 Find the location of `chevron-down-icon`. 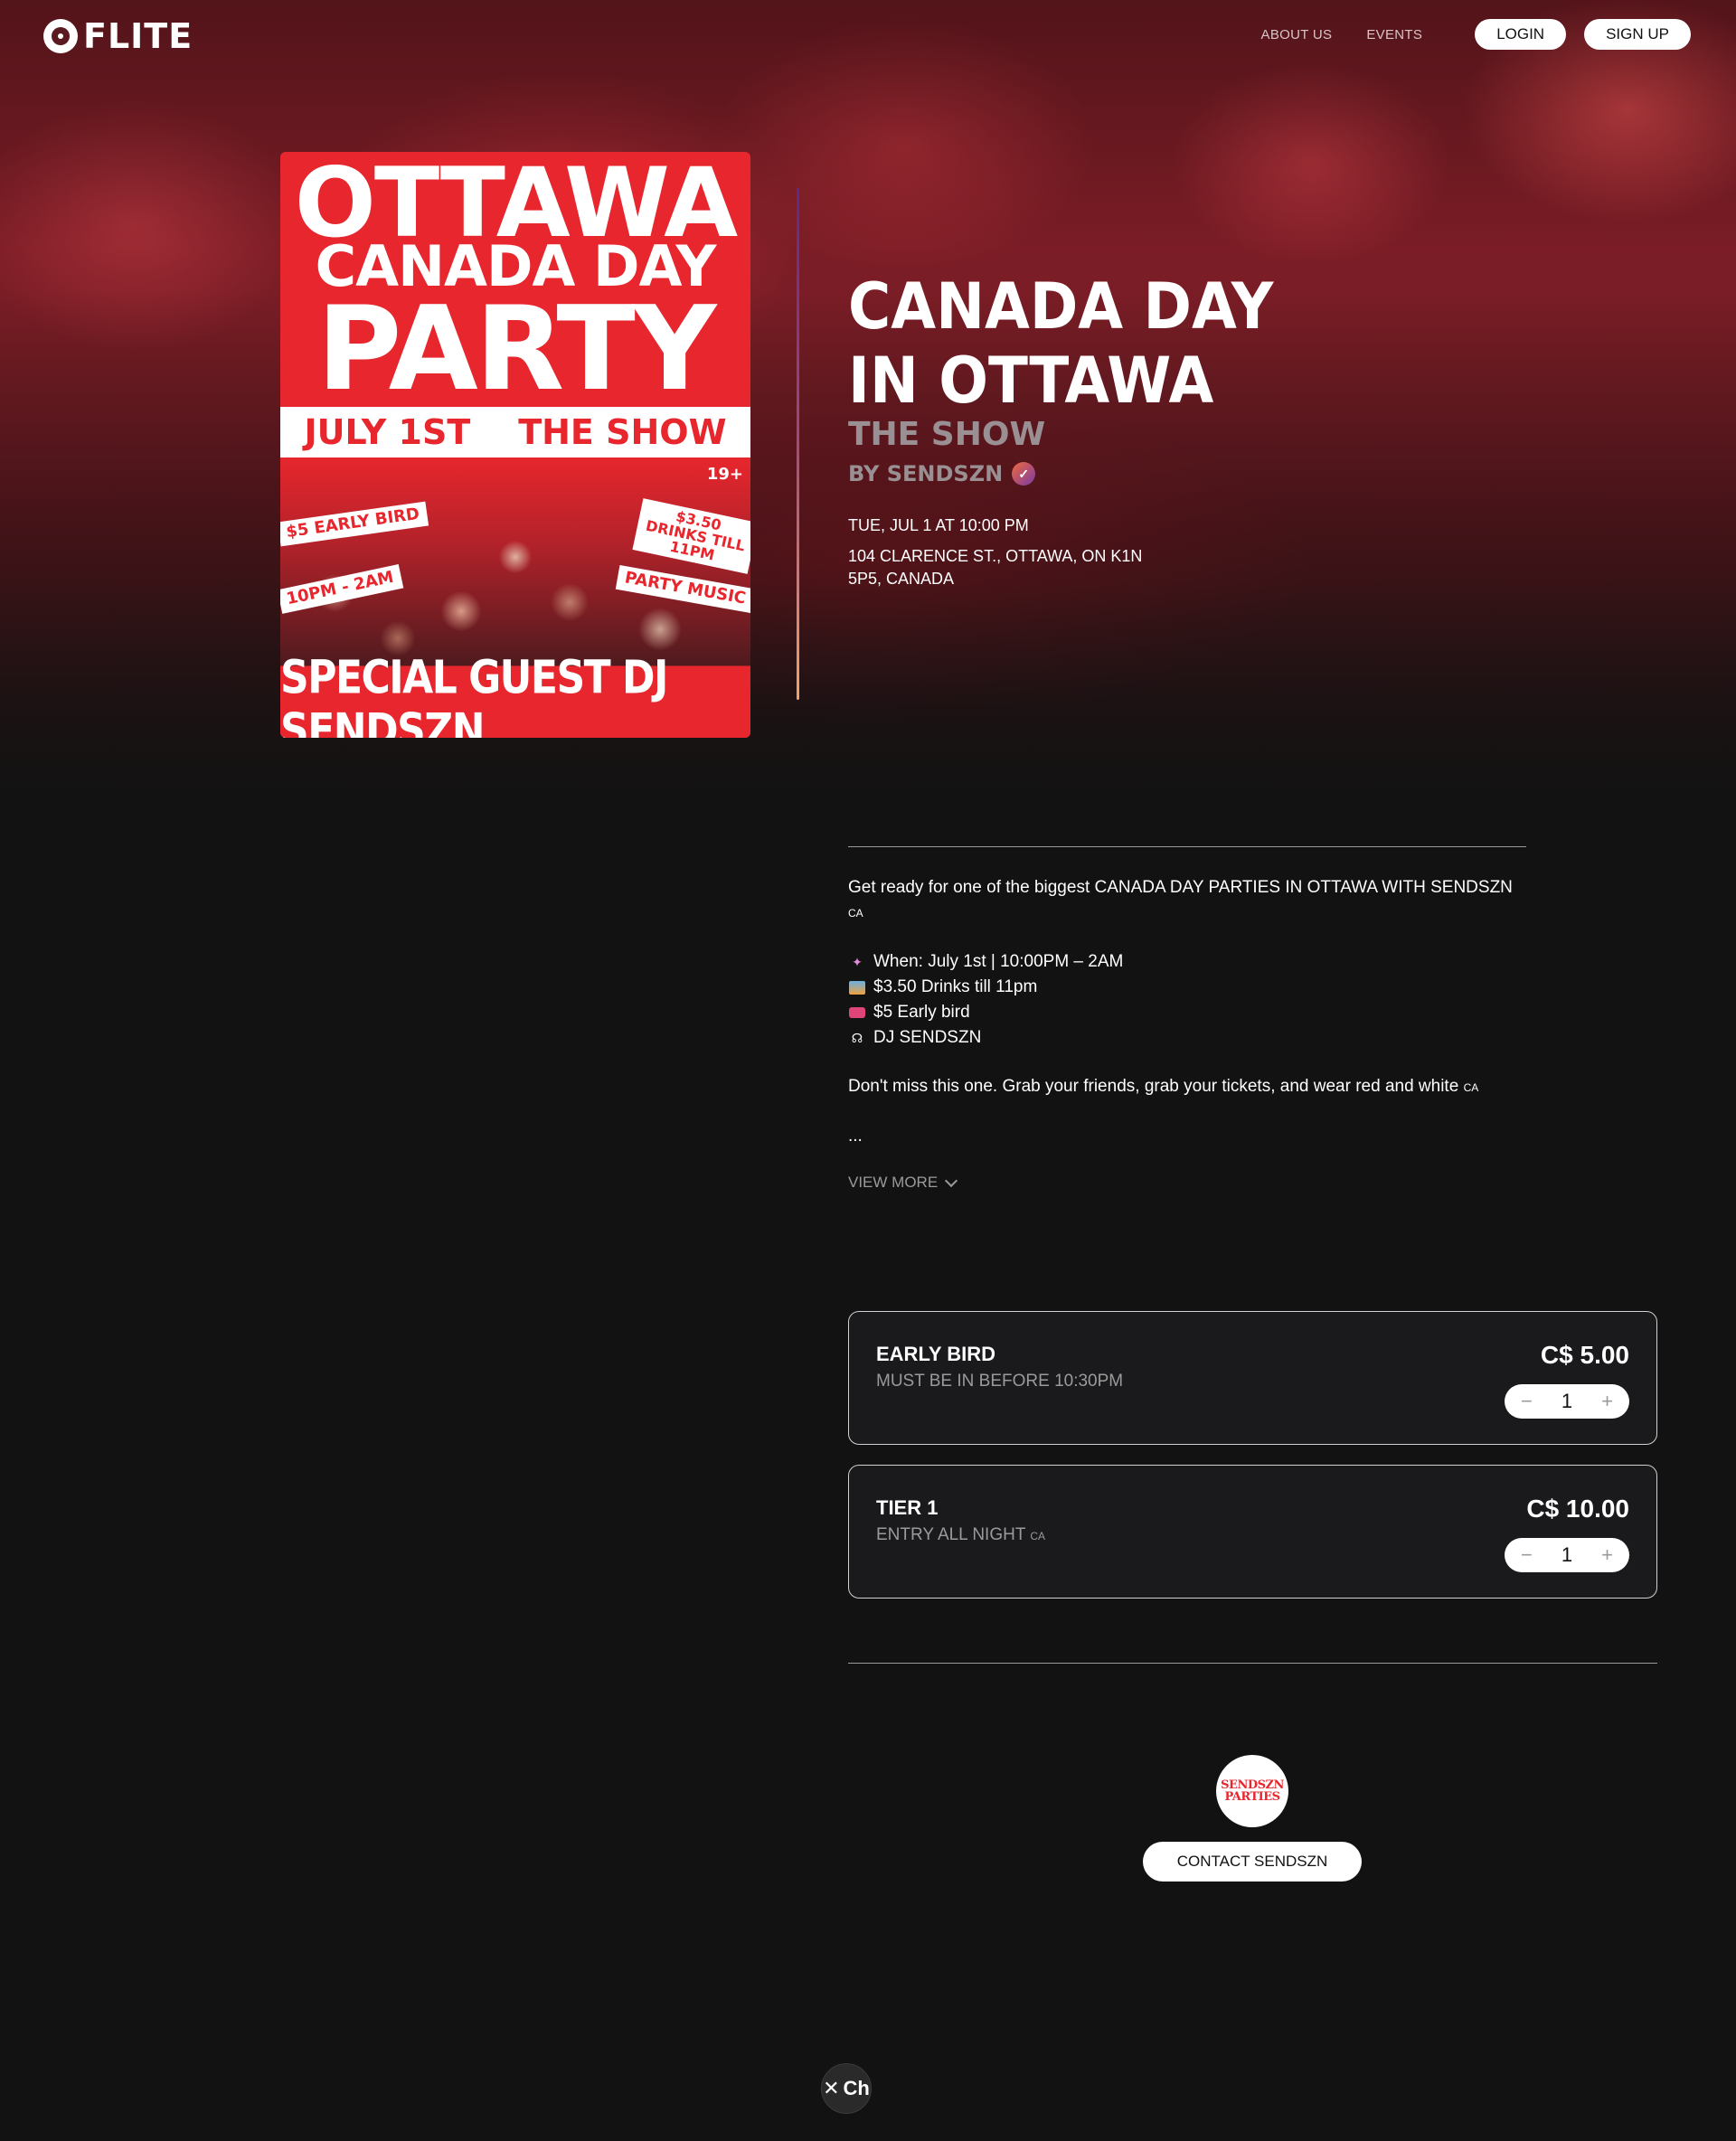

chevron-down-icon is located at coordinates (952, 1180).